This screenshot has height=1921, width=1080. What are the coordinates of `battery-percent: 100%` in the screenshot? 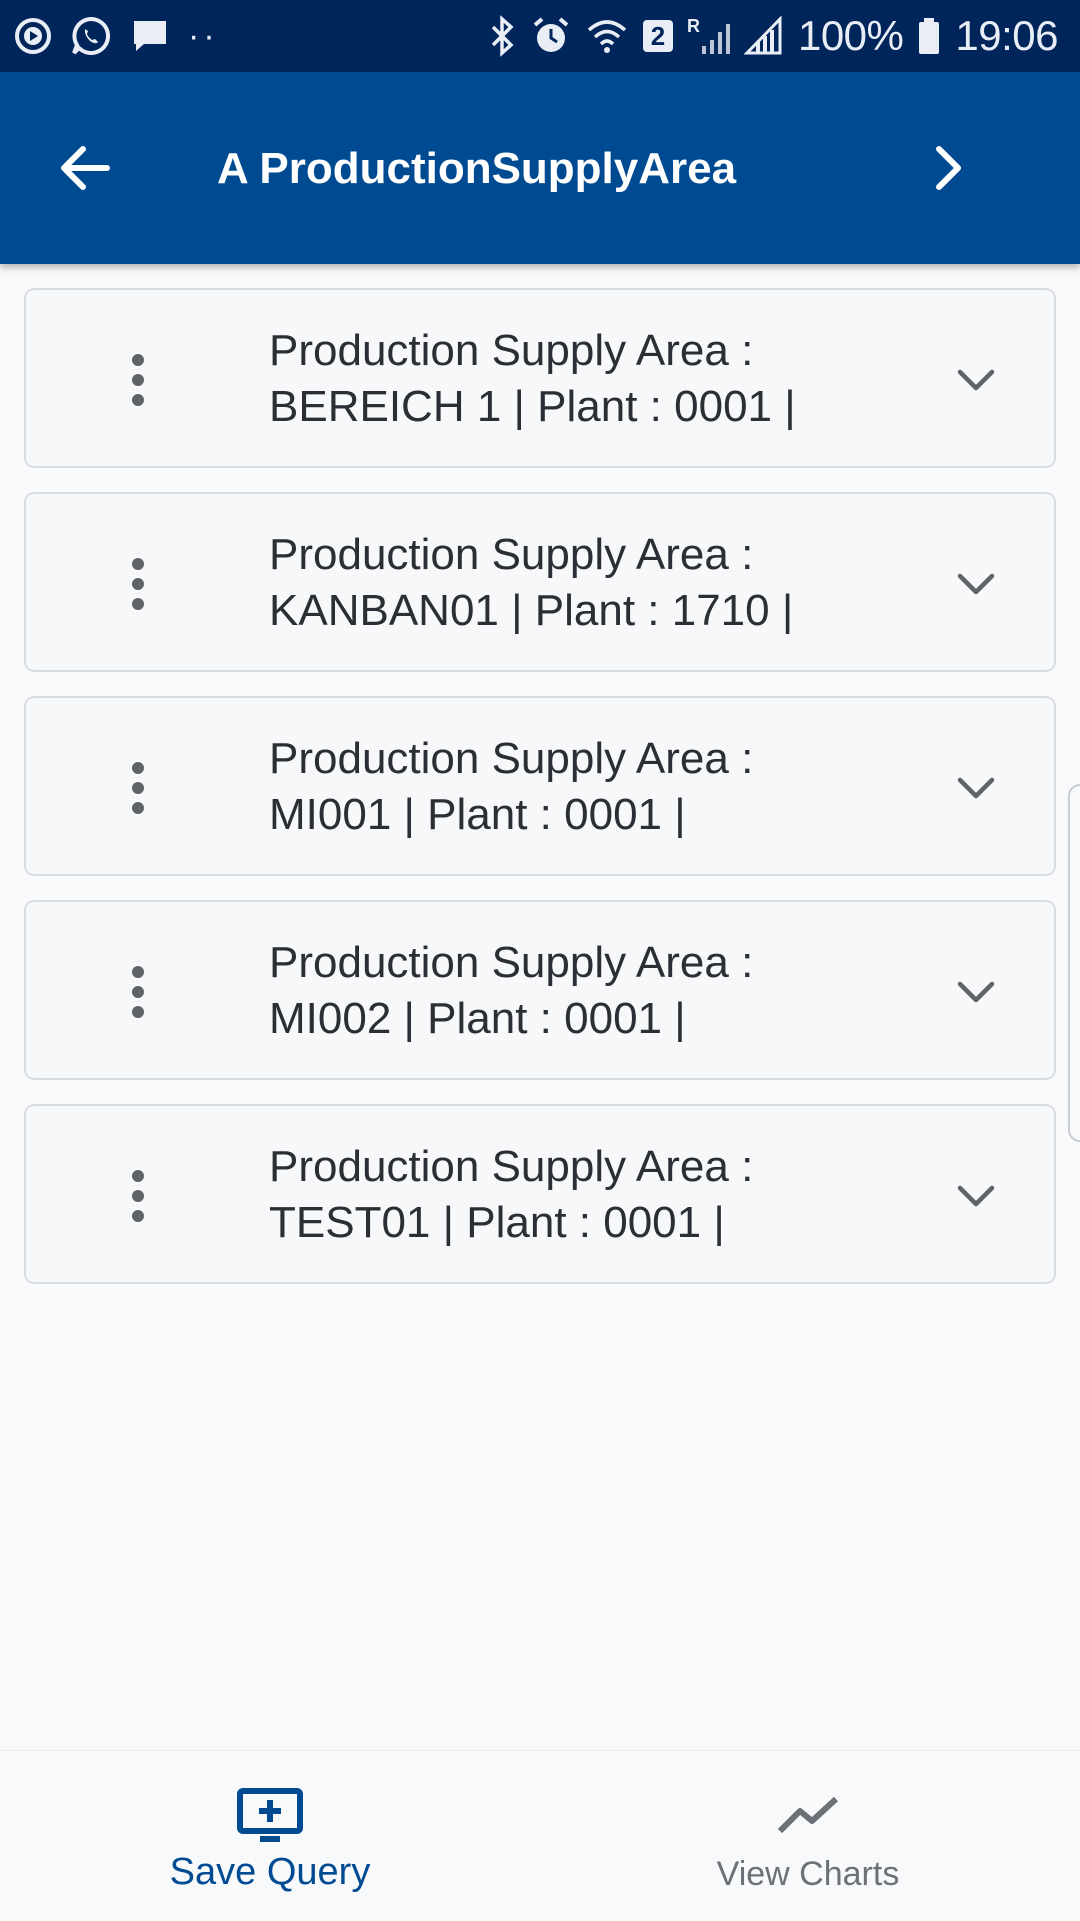 It's located at (850, 35).